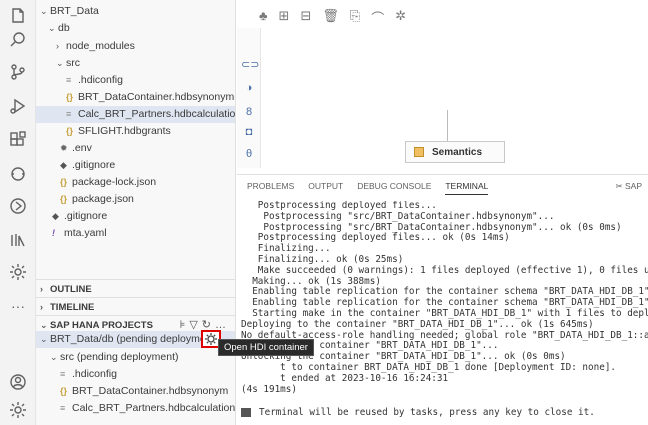  What do you see at coordinates (135, 63) in the screenshot?
I see `tree-folder-src: ⌄ src` at bounding box center [135, 63].